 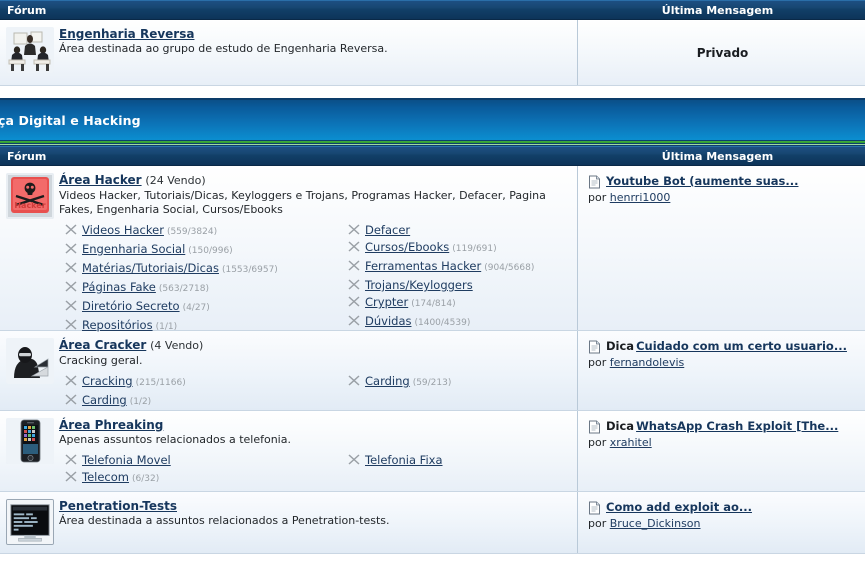 I want to click on subforum-stats: (4/27), so click(x=196, y=308).